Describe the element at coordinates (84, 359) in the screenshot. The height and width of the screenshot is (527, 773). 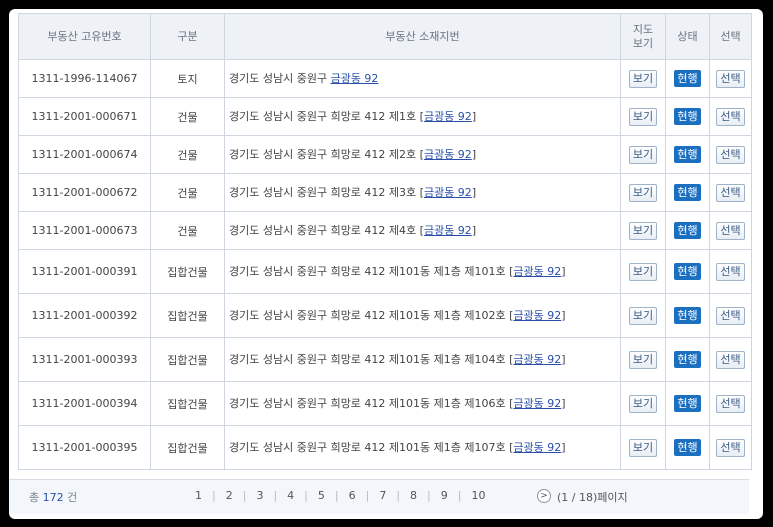
I see `property-id: 1311-2001-000393` at that location.